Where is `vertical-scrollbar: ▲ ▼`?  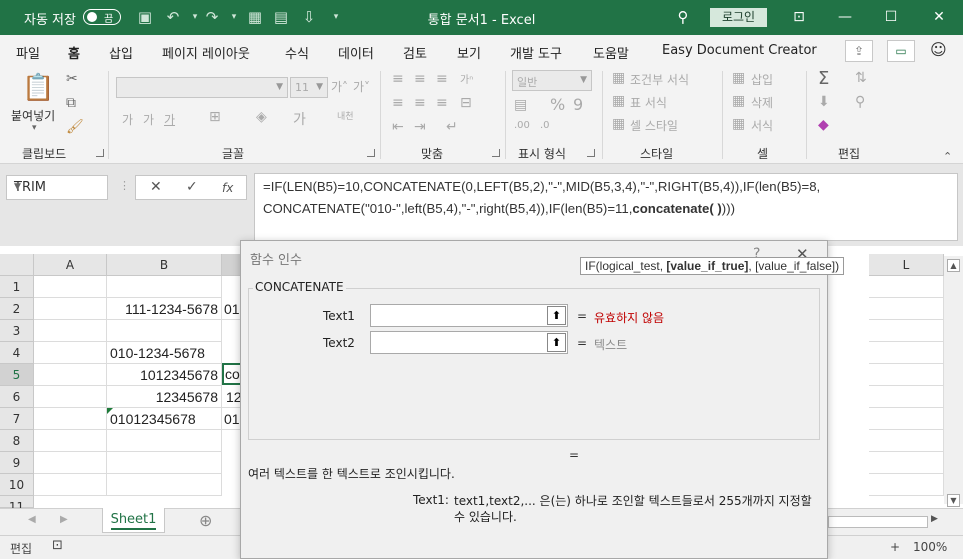 vertical-scrollbar: ▲ ▼ is located at coordinates (953, 381).